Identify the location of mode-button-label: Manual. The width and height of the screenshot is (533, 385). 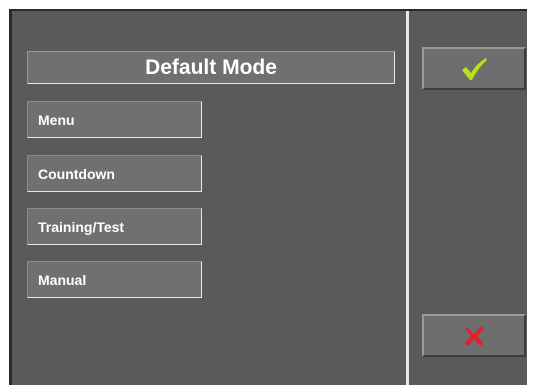
(62, 279).